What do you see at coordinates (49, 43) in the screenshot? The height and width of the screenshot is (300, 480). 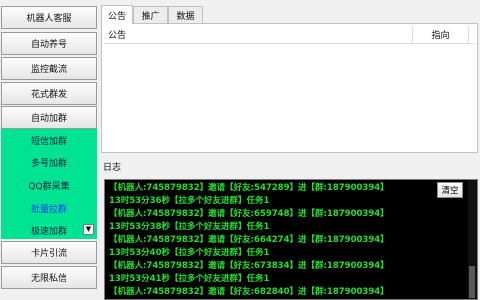 I see `nav-auto-nurture-button: 自动养号` at bounding box center [49, 43].